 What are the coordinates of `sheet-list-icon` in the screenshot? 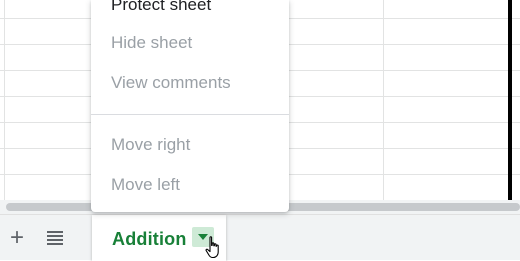 It's located at (55, 238).